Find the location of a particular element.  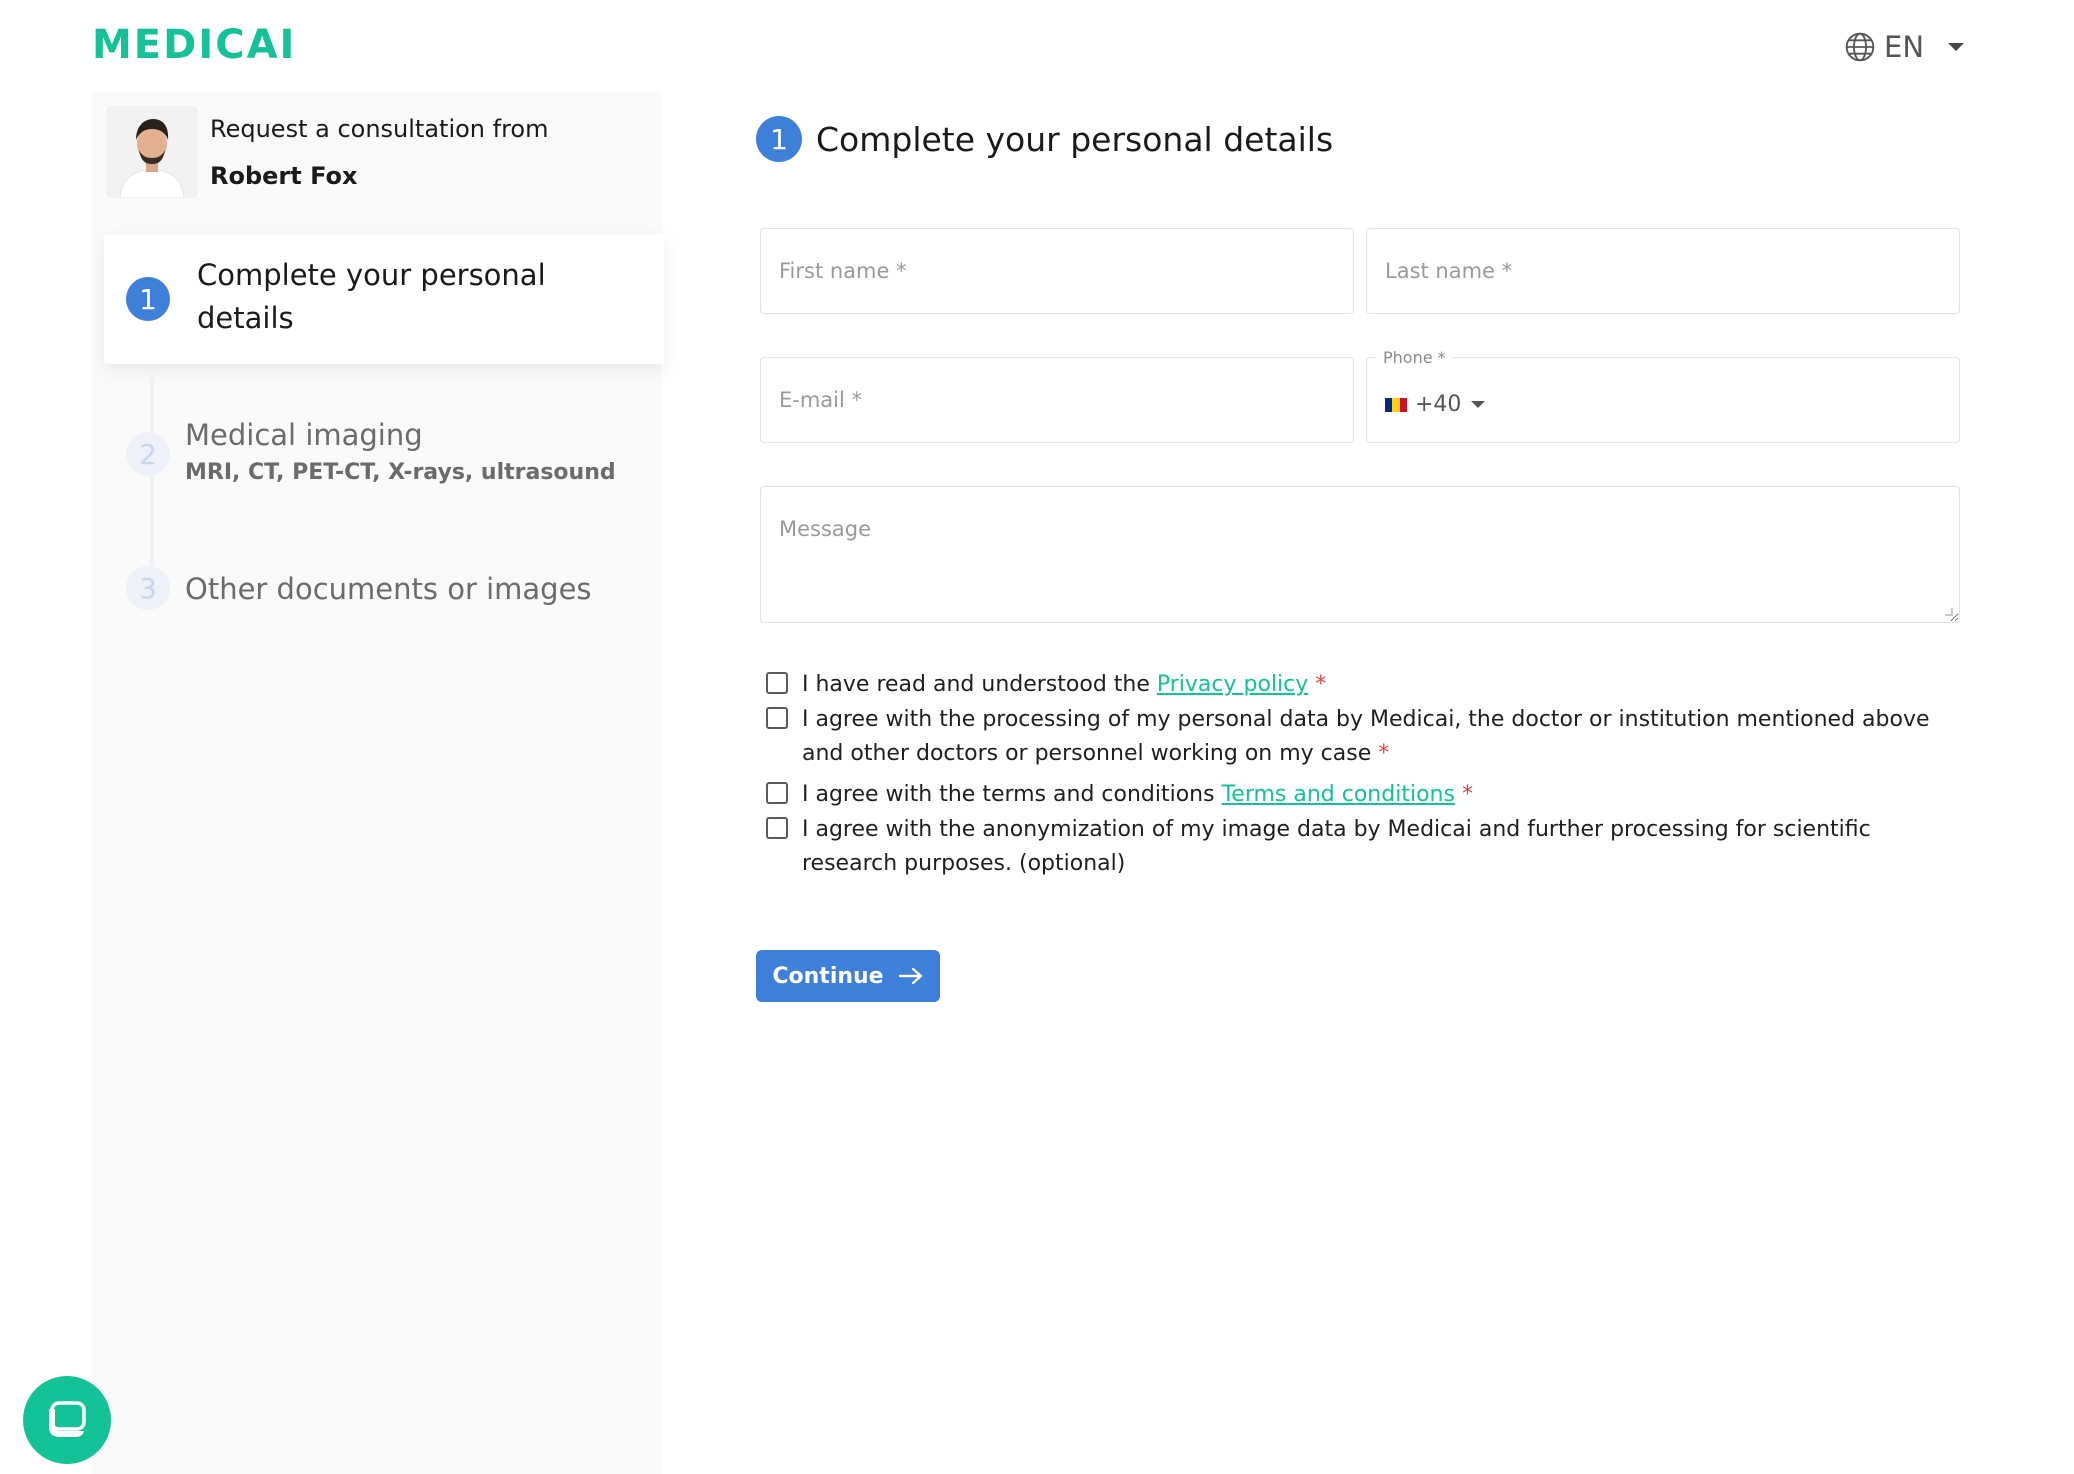

step-2-number: 2 is located at coordinates (148, 454).